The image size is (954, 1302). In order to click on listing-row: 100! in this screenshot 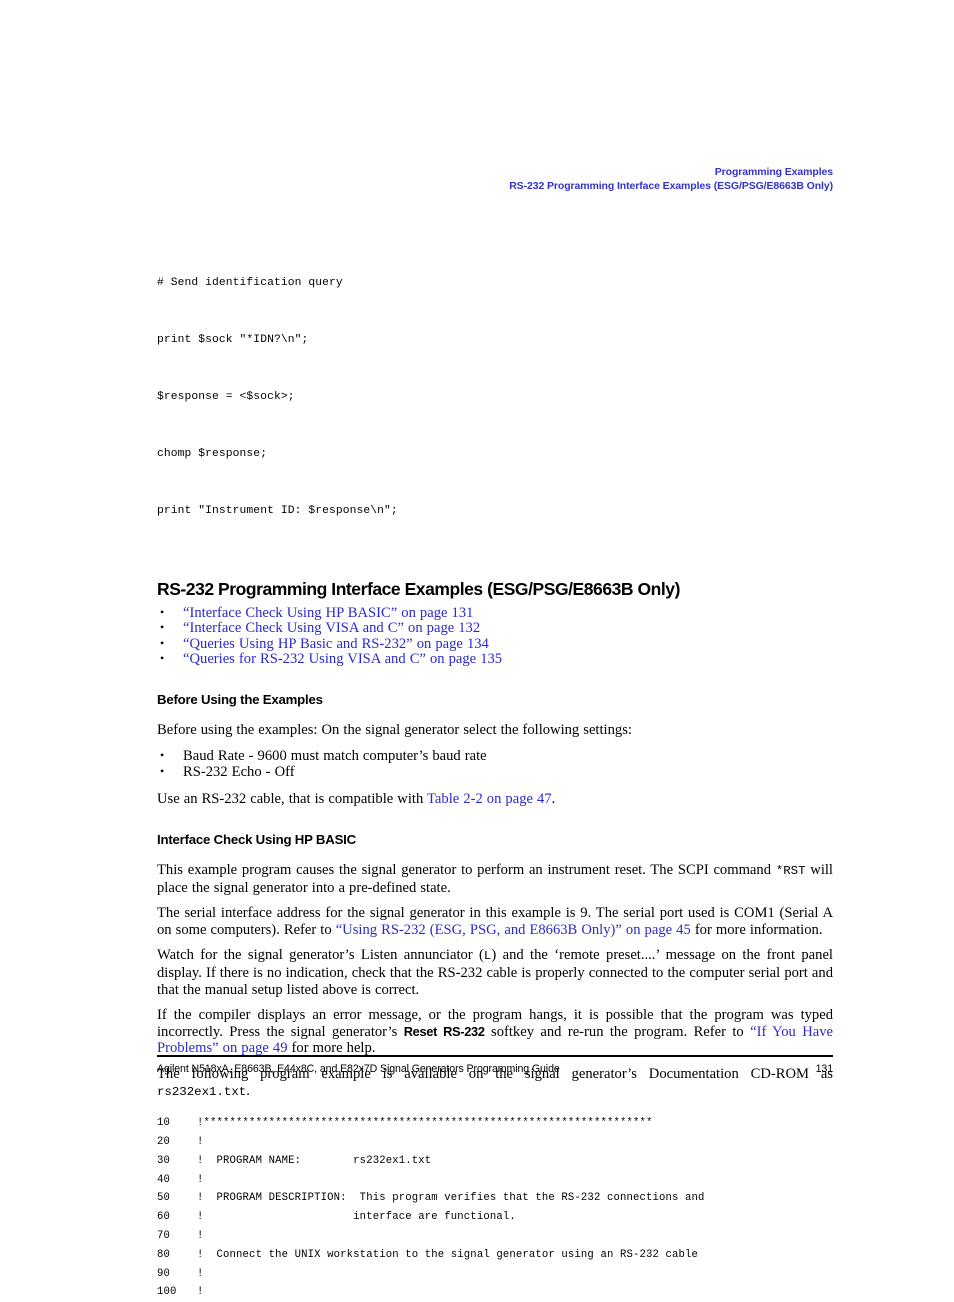, I will do `click(495, 1292)`.